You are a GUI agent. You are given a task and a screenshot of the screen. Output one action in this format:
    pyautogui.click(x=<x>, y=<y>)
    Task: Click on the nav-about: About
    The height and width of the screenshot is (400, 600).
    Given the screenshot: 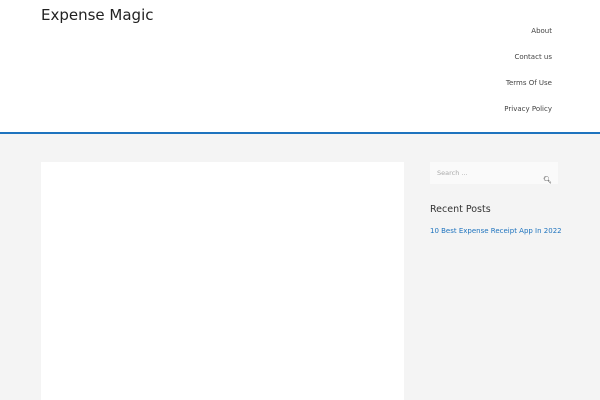 What is the action you would take?
    pyautogui.click(x=528, y=31)
    